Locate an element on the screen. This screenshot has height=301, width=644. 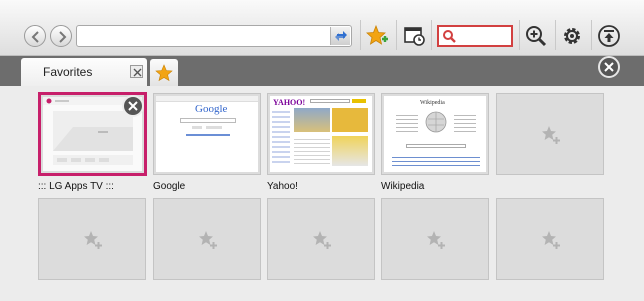
back-button is located at coordinates (35, 36).